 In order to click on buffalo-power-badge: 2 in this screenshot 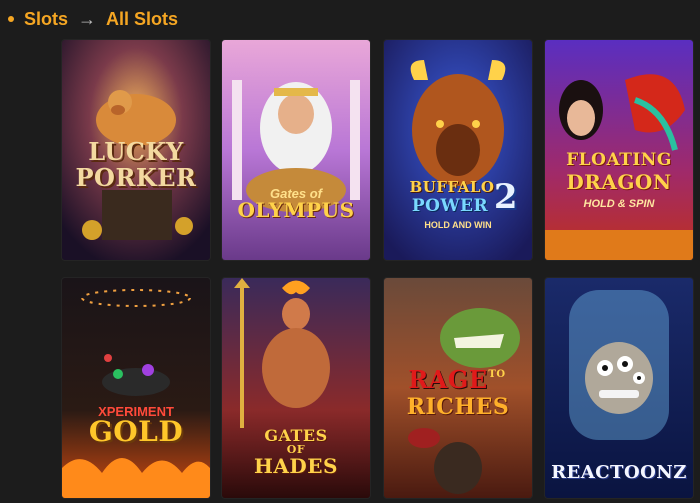, I will do `click(506, 197)`.